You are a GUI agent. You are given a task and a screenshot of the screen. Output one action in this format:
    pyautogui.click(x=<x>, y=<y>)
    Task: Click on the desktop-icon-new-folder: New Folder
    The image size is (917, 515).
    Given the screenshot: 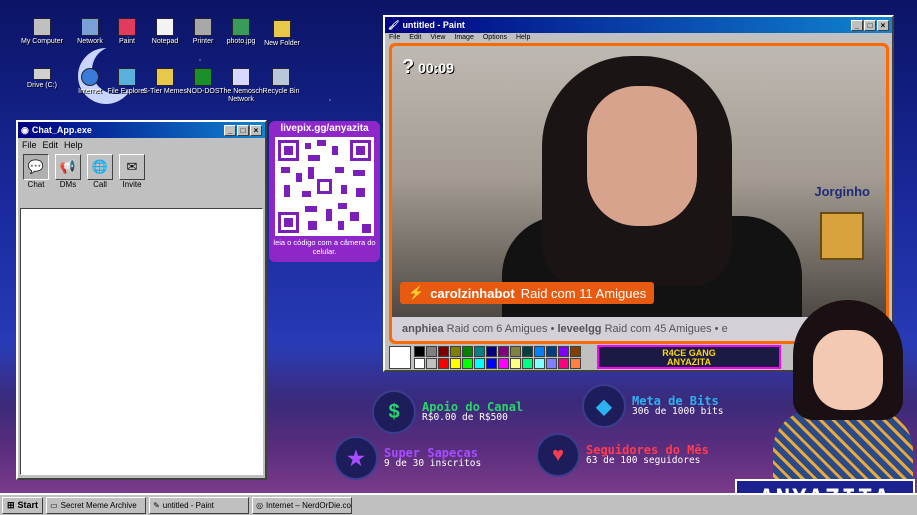 What is the action you would take?
    pyautogui.click(x=282, y=34)
    